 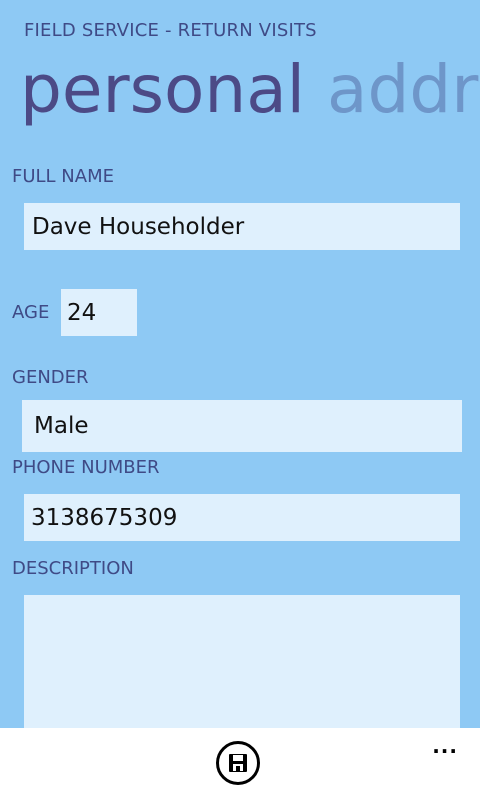 I want to click on full-name-field: Dave Householder, so click(x=242, y=226).